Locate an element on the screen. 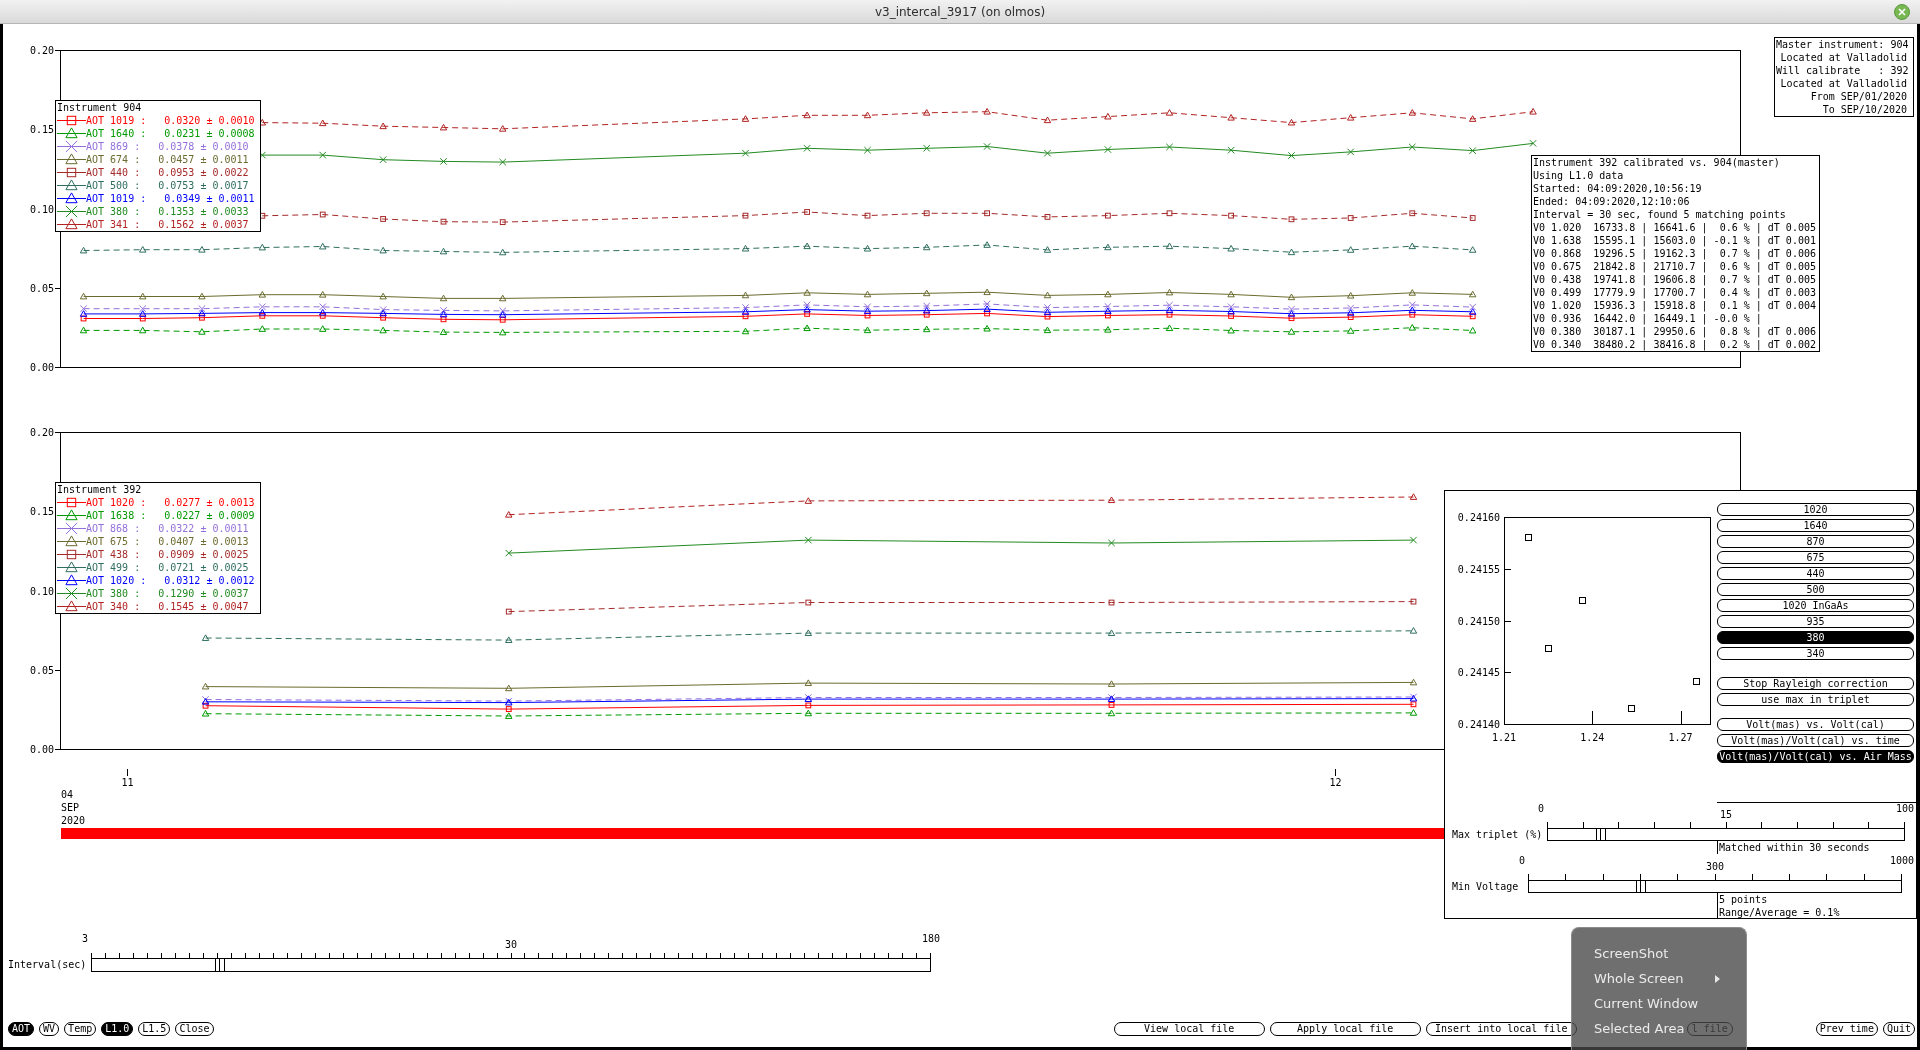 This screenshot has height=1050, width=1920. legend-label: AOT 1638 is located at coordinates (110, 515).